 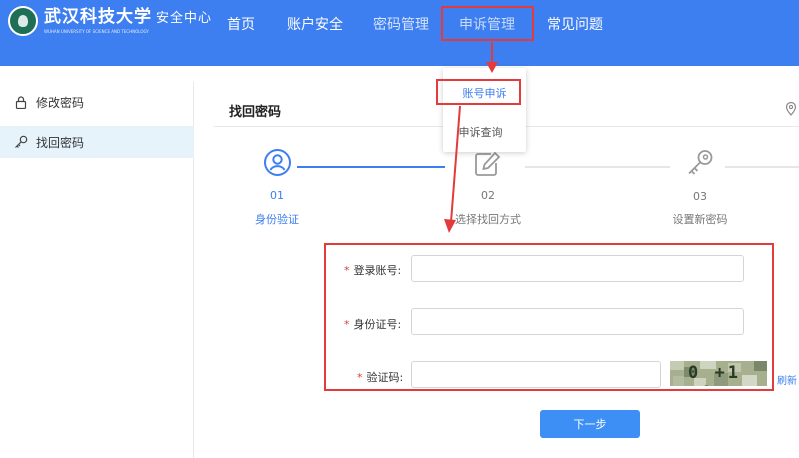 I want to click on step-number: 03, so click(x=700, y=196).